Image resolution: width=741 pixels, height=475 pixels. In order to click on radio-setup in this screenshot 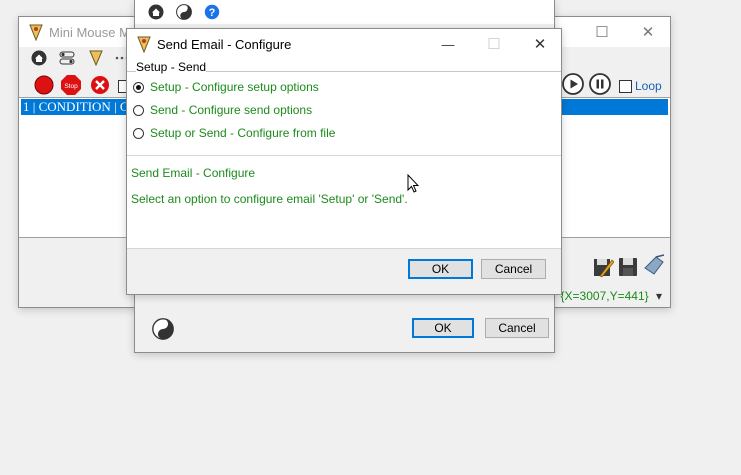, I will do `click(138, 87)`.